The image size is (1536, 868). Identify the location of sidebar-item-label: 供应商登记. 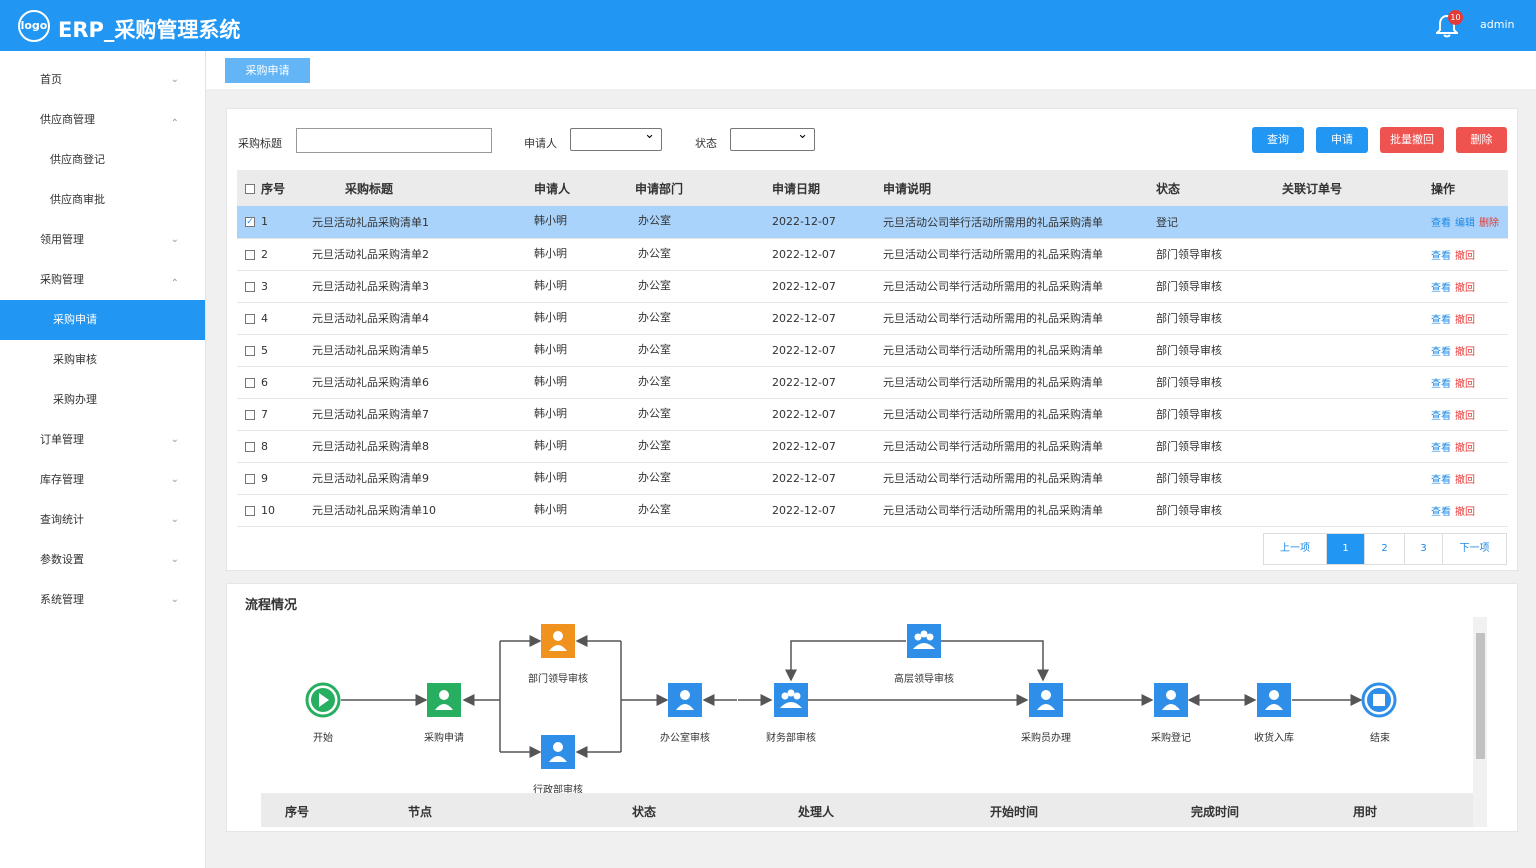
(77, 159).